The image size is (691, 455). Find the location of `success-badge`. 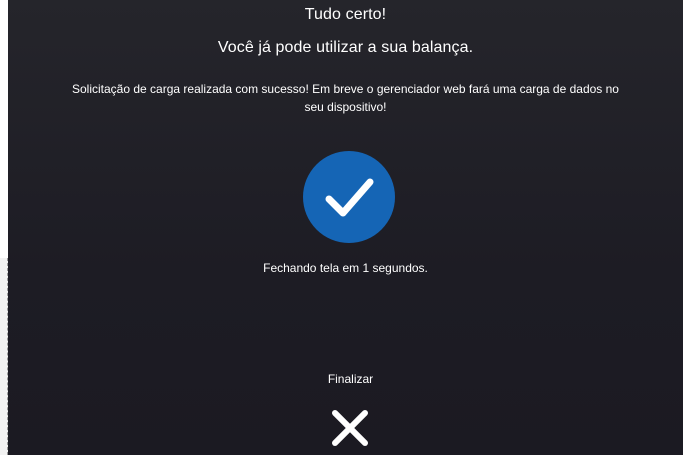

success-badge is located at coordinates (349, 197).